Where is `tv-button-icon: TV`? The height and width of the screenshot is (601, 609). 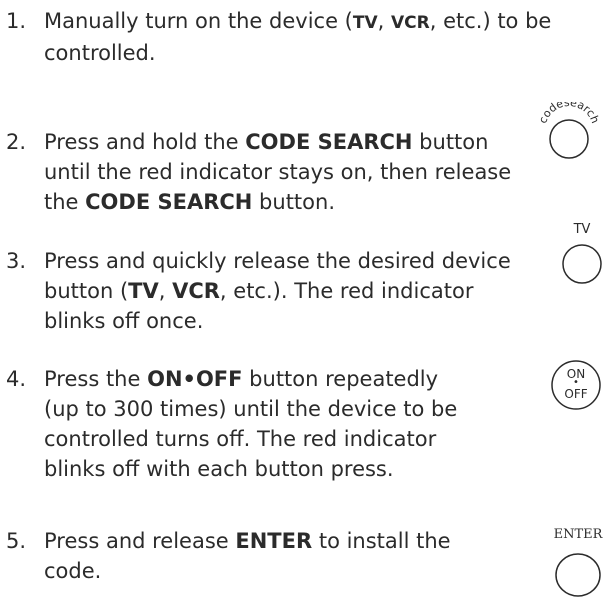
tv-button-icon: TV is located at coordinates (582, 257).